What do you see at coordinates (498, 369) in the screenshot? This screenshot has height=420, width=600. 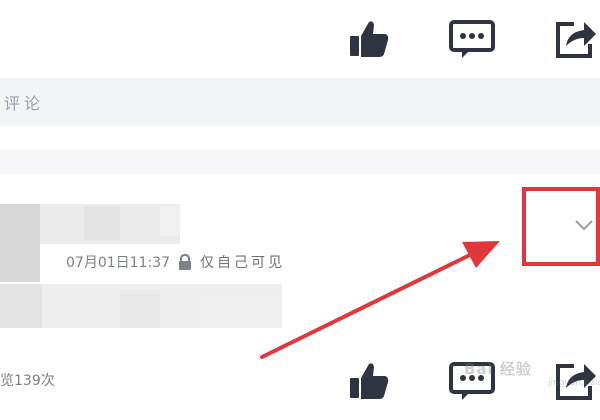 I see `watermark: Bai 经验` at bounding box center [498, 369].